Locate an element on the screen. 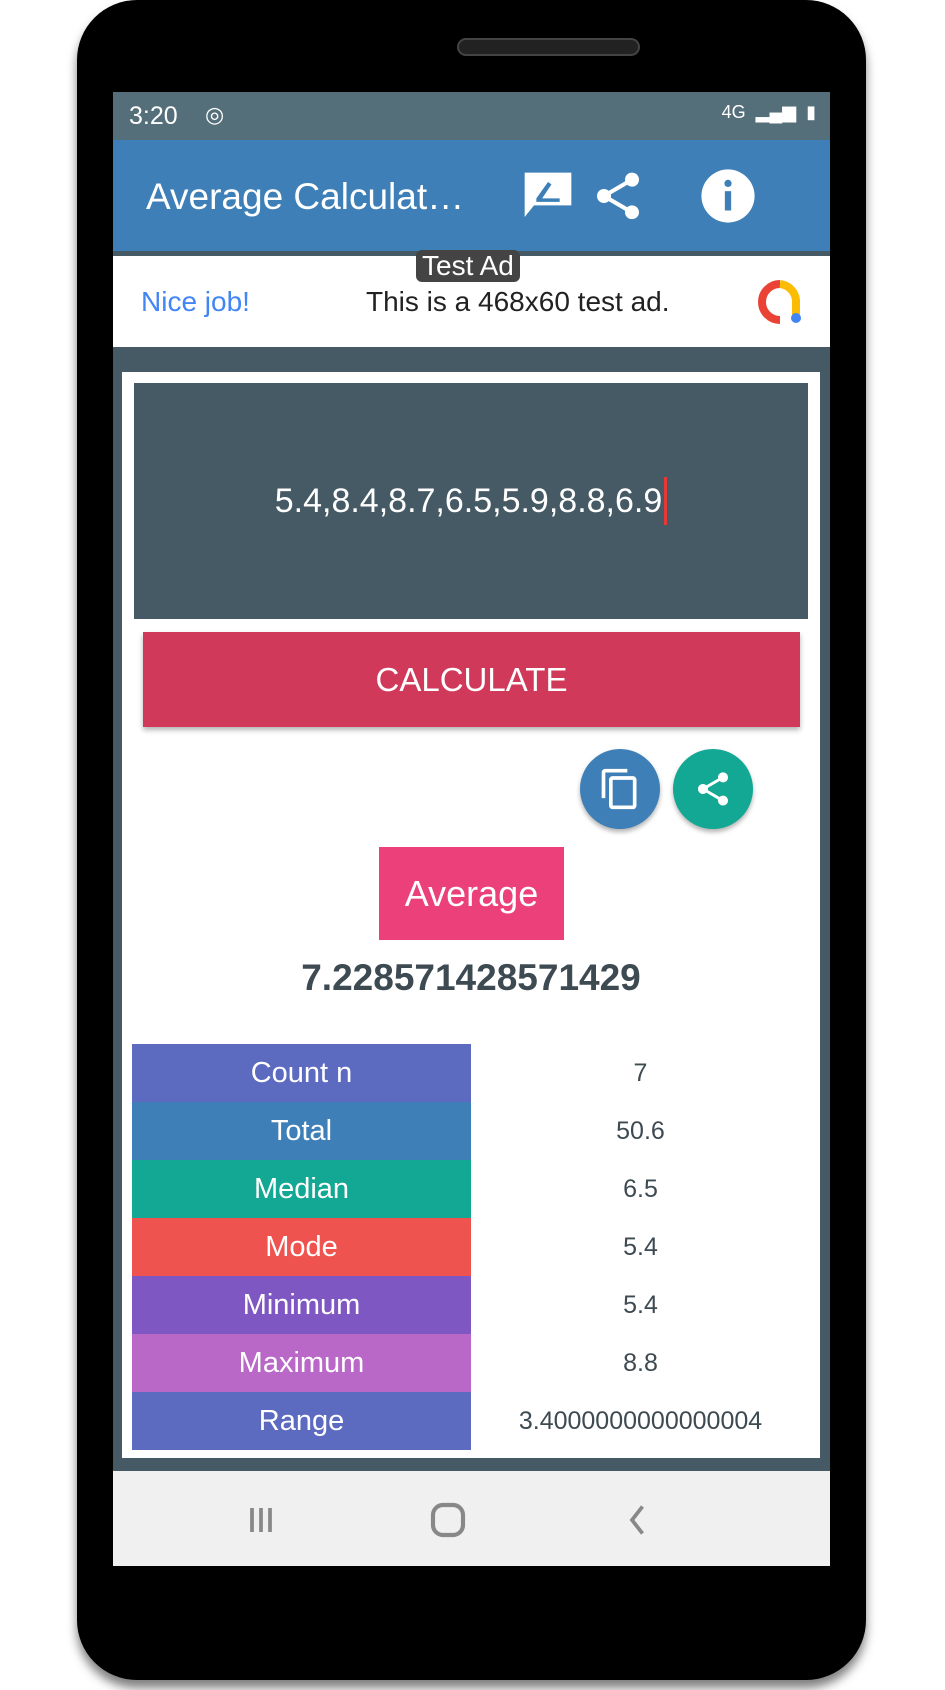  numbers-input-value: 5.4,8.4,8.7,6.5,5.9,8.8,6.9 is located at coordinates (468, 500).